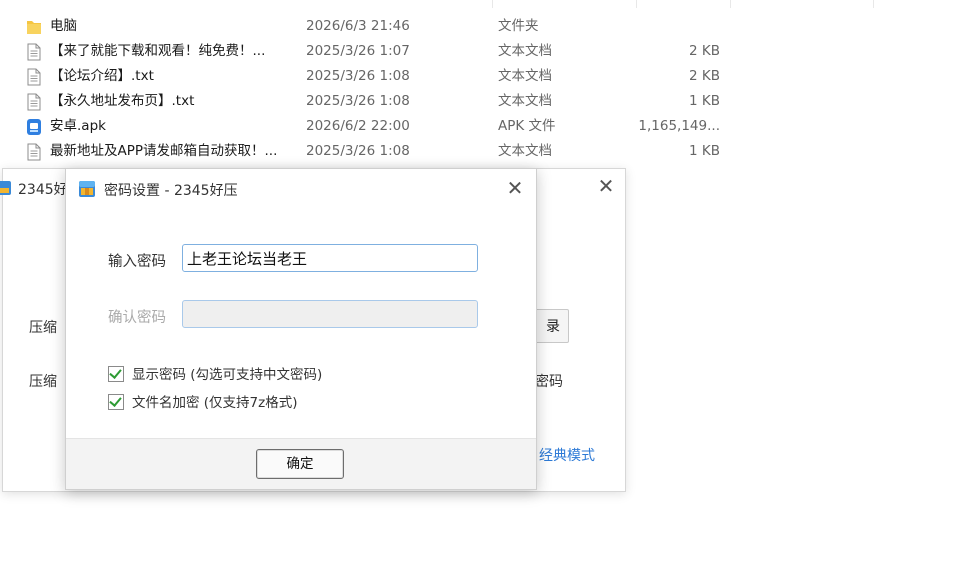 This screenshot has width=960, height=577. Describe the element at coordinates (480, 51) in the screenshot. I see `file-row: 【来了就能下载和观看！纯免费！... 2025/3/26 1:07 文本文档 2 KB` at that location.